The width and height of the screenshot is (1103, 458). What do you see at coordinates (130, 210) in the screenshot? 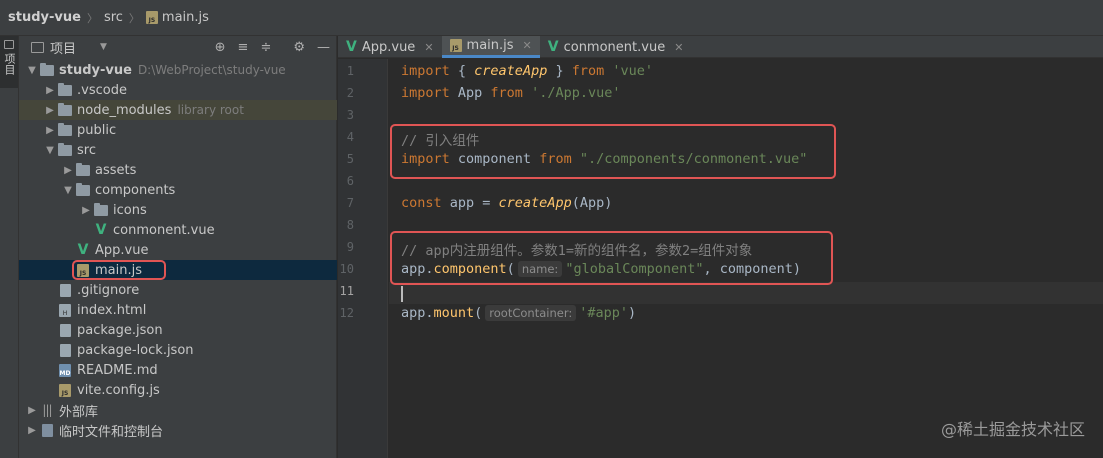
I see `tree-item-label: icons` at bounding box center [130, 210].